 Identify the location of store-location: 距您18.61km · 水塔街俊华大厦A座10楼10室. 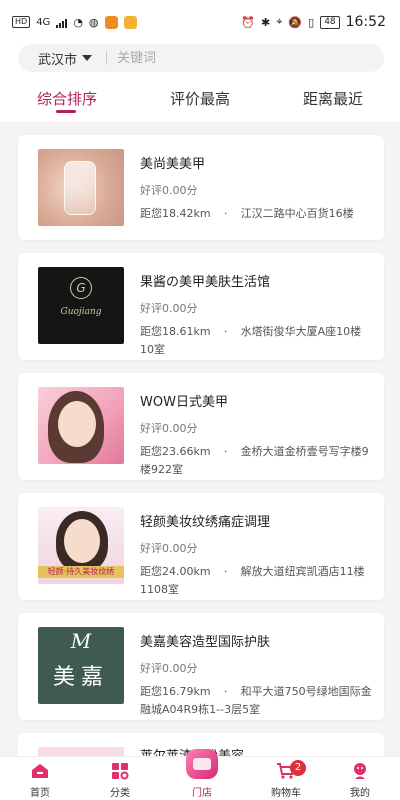
(251, 340).